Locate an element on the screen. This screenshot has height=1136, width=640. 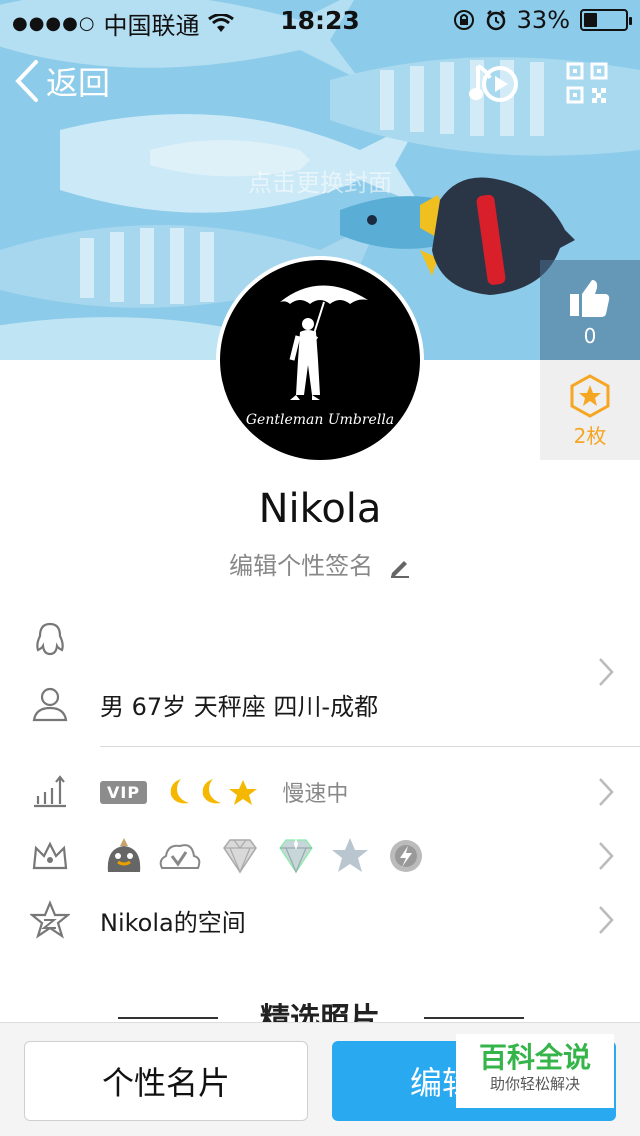
level-icons is located at coordinates (213, 792).